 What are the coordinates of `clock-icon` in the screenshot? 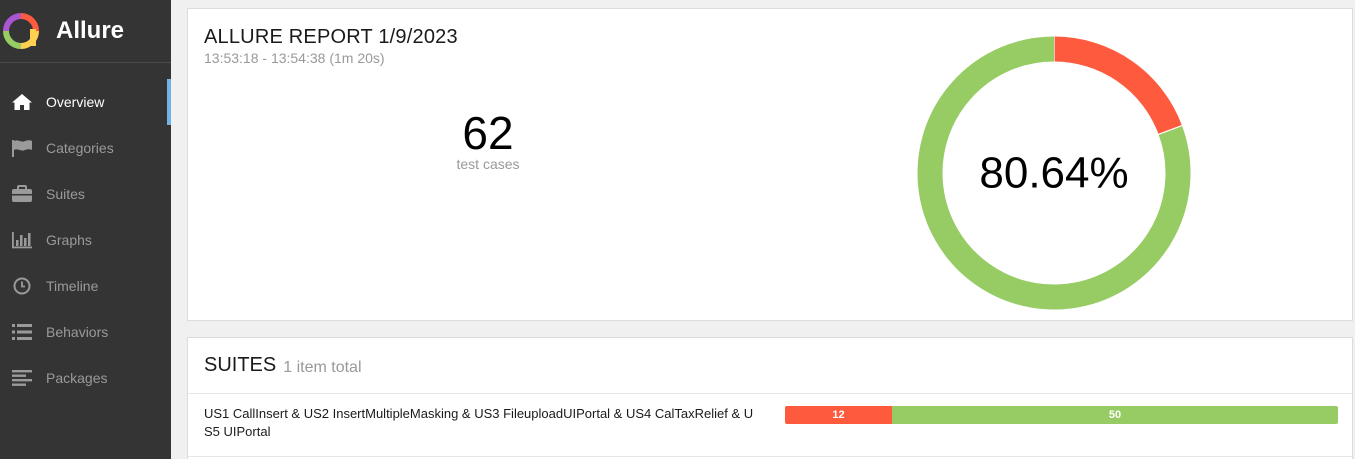 It's located at (22, 286).